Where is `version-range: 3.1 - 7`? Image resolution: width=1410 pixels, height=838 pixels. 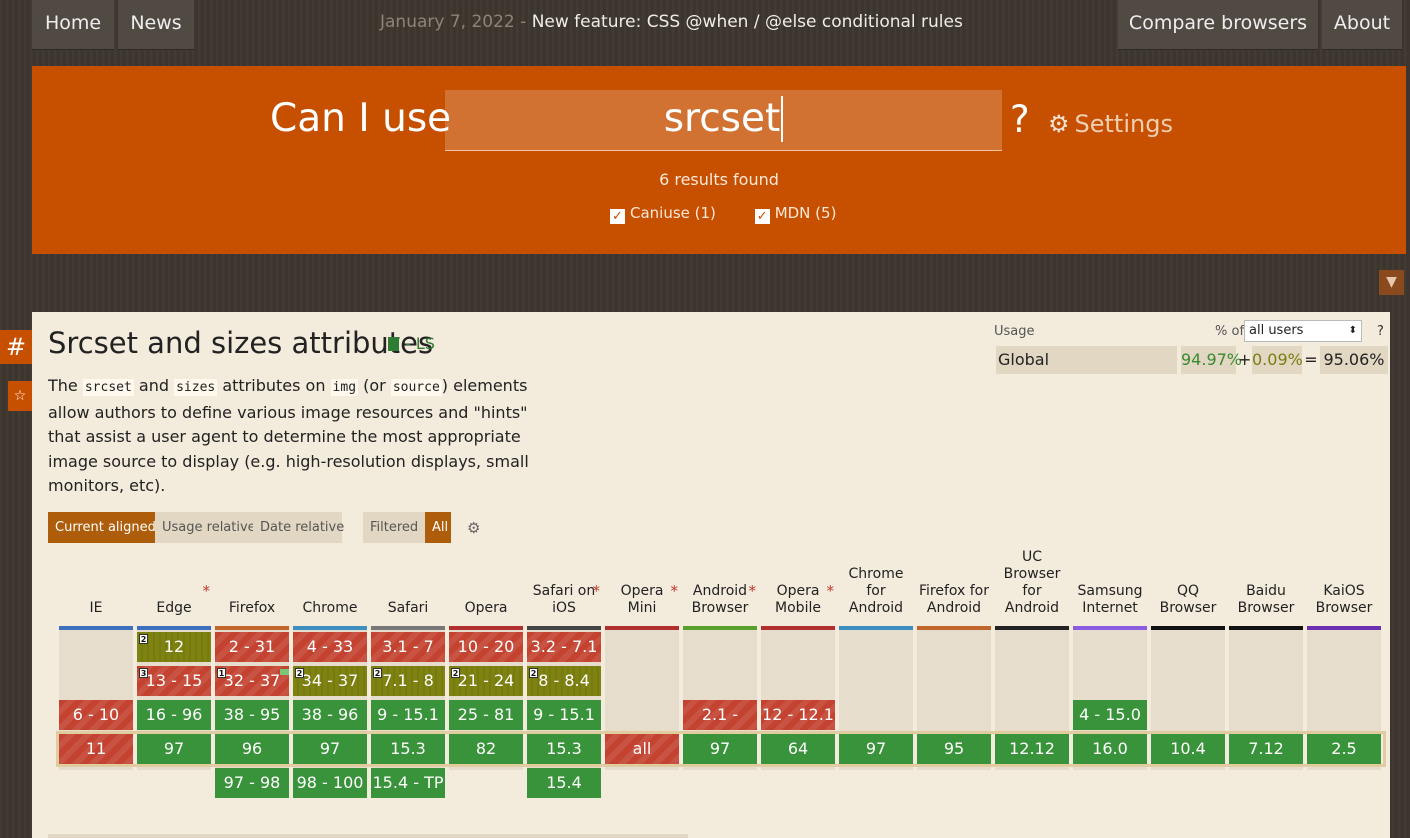
version-range: 3.1 - 7 is located at coordinates (408, 646).